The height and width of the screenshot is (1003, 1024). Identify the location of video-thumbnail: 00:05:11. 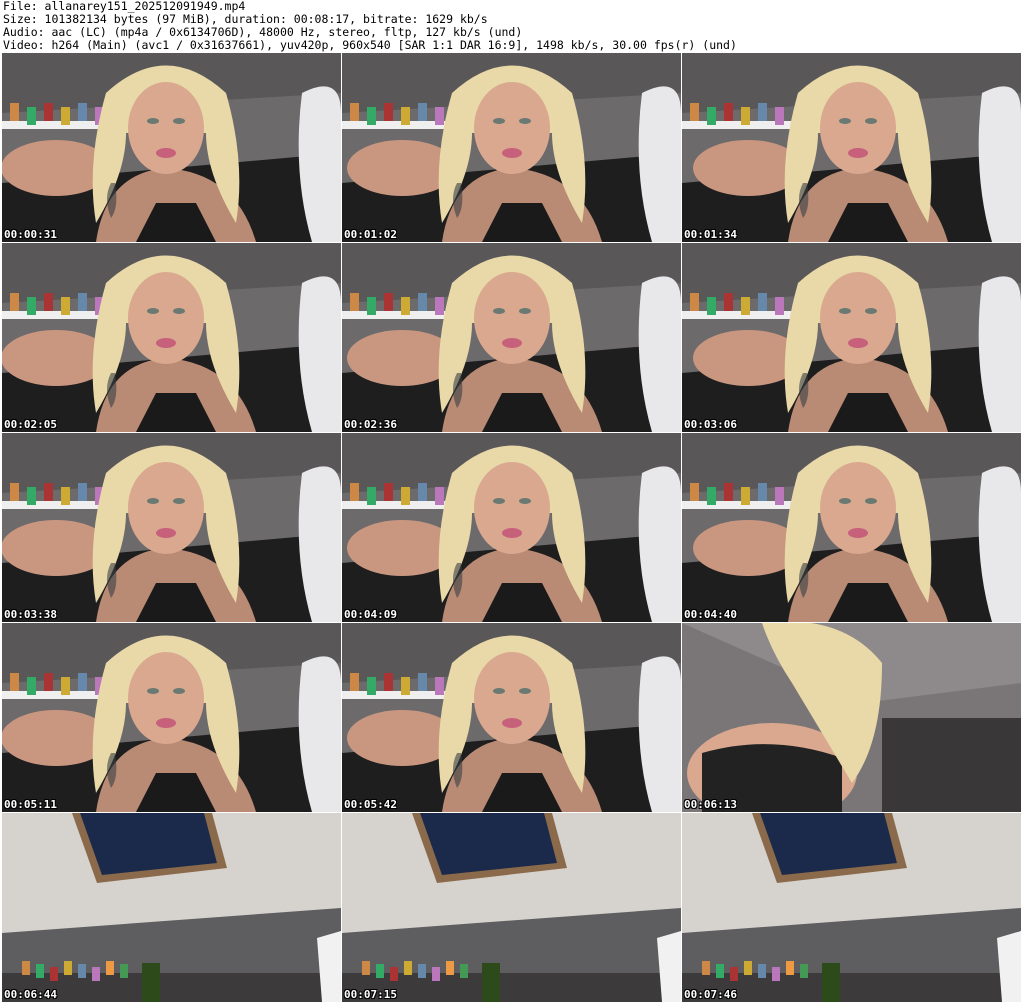
(171, 717).